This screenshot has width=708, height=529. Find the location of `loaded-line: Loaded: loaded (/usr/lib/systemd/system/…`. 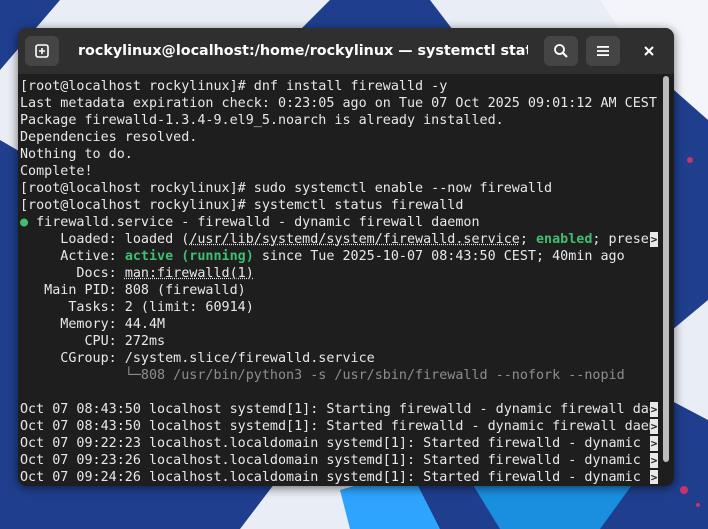

loaded-line: Loaded: loaded (/usr/lib/systemd/system/… is located at coordinates (339, 239).